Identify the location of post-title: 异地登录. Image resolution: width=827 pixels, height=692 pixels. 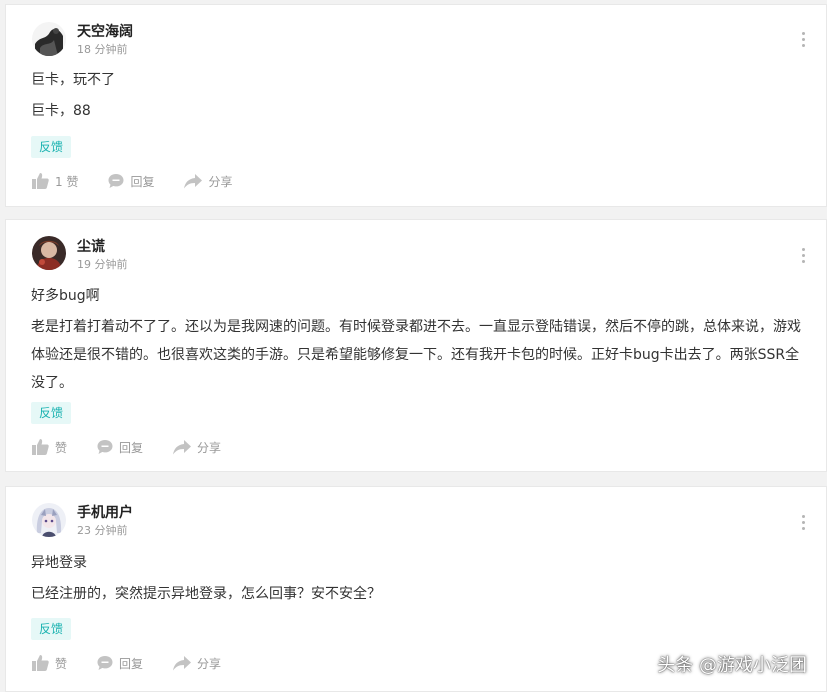
(59, 563).